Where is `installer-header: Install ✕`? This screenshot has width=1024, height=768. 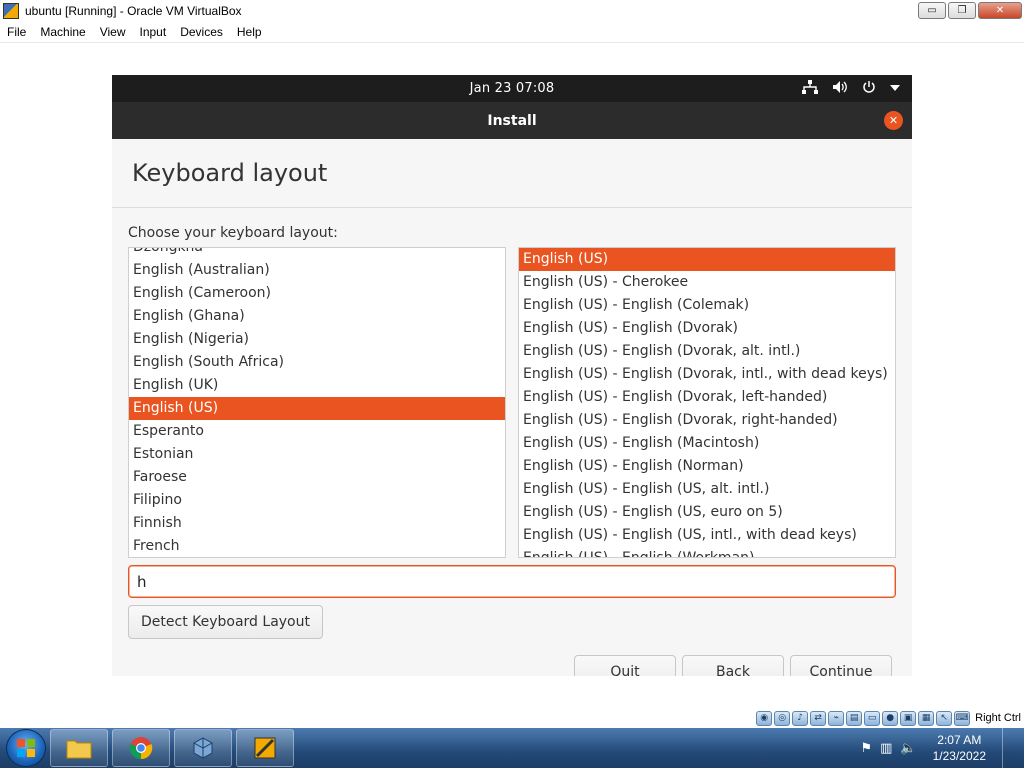 installer-header: Install ✕ is located at coordinates (512, 120).